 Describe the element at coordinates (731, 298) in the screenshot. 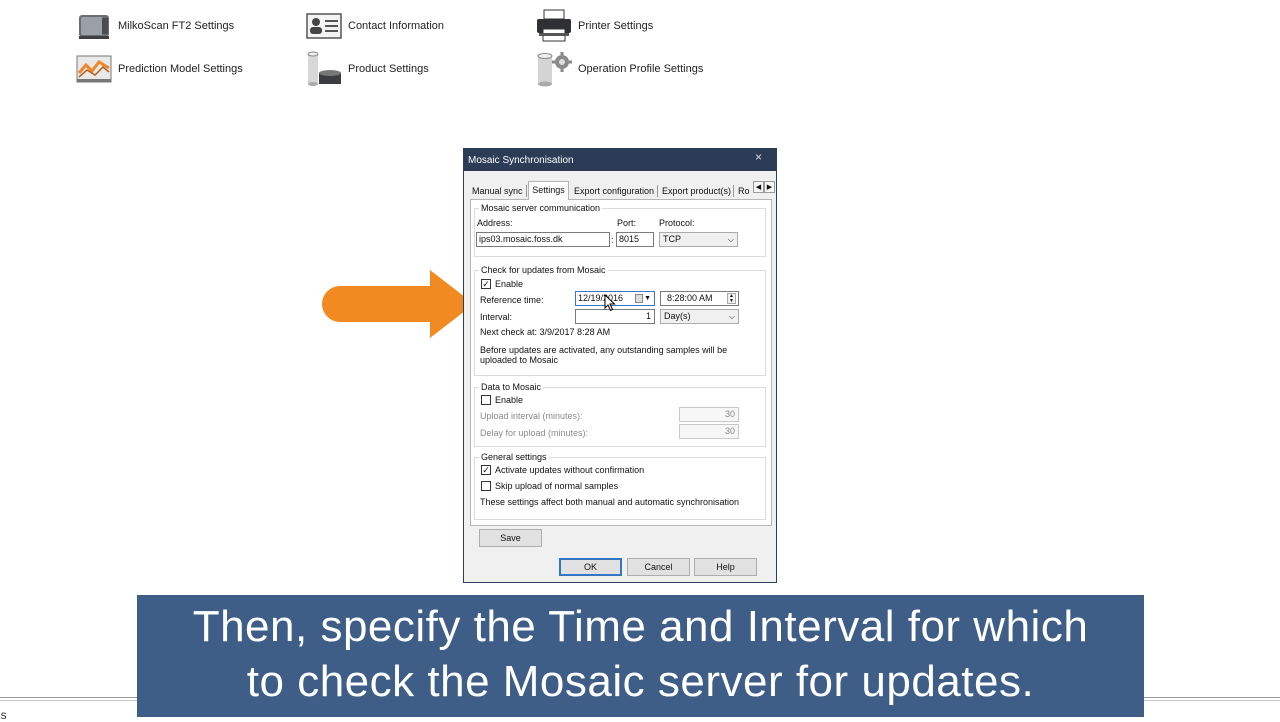

I see `time-spinner-icon: ▲ ▼` at that location.